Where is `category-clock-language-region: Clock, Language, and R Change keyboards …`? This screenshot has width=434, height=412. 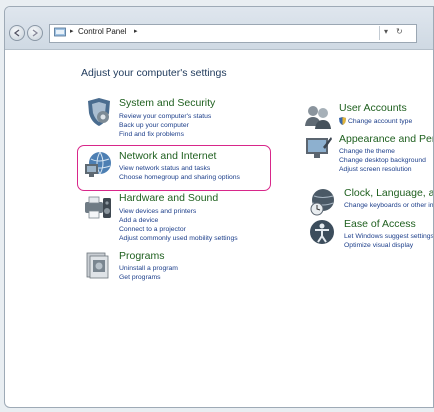 category-clock-language-region: Clock, Language, and R Change keyboards … is located at coordinates (370, 202).